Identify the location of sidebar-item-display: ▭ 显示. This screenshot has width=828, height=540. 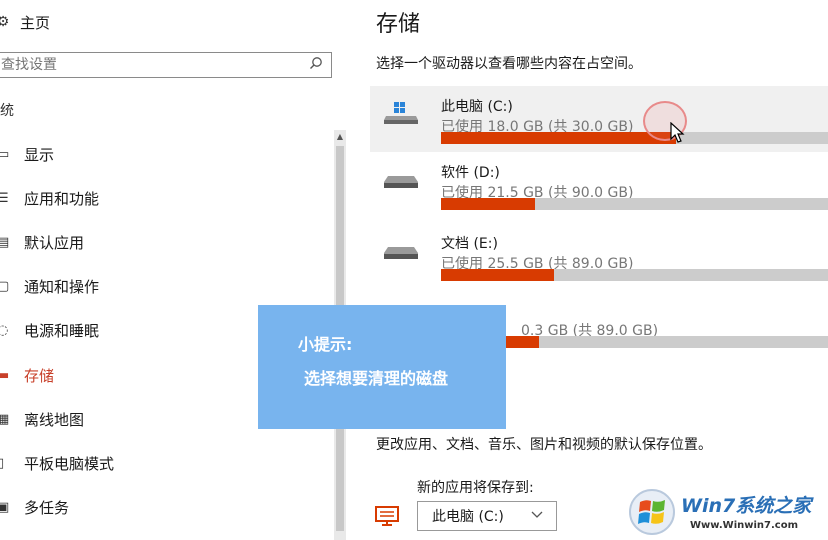
(165, 154).